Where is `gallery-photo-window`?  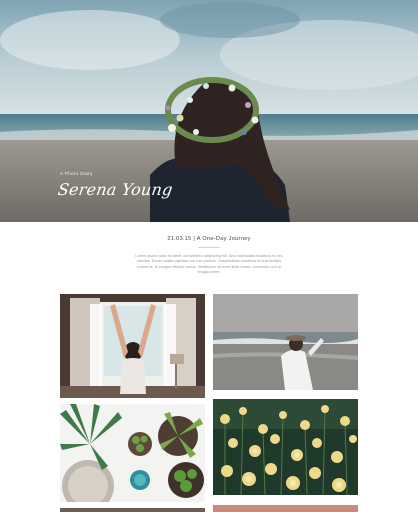
gallery-photo-window is located at coordinates (132, 346).